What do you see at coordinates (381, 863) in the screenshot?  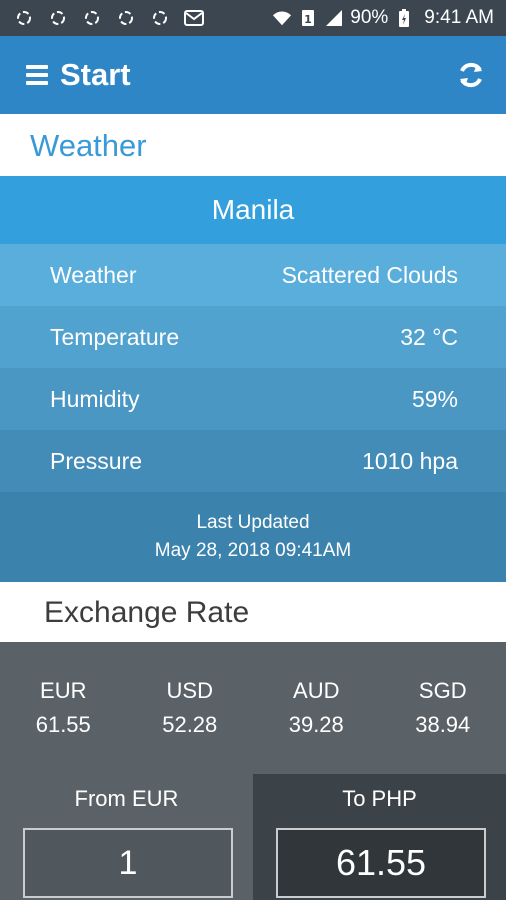 I see `converter-to-output: 61.55` at bounding box center [381, 863].